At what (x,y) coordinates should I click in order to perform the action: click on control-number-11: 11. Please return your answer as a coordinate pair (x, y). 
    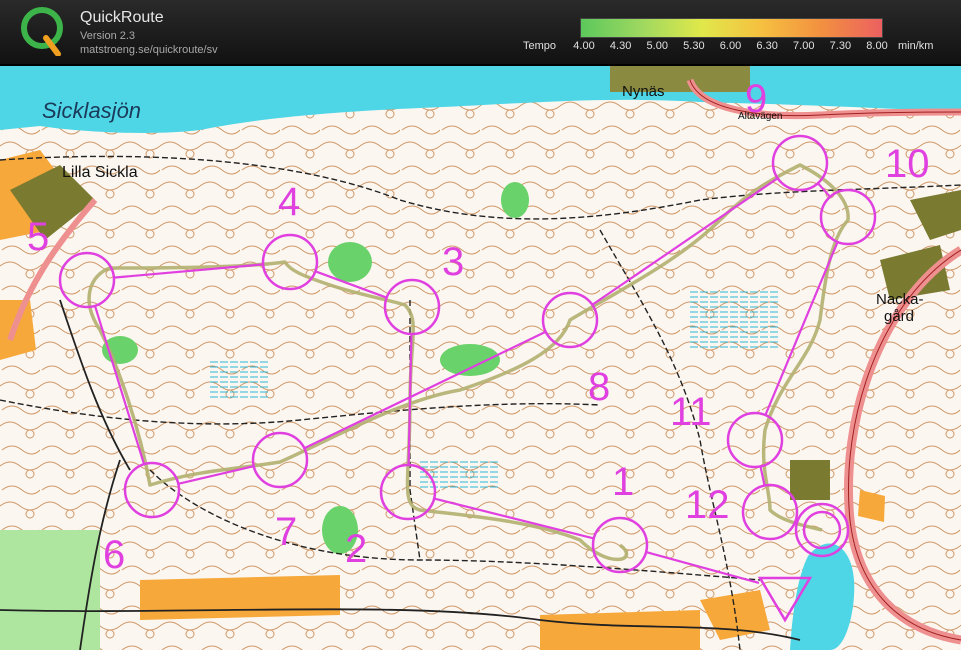
    Looking at the image, I should click on (691, 412).